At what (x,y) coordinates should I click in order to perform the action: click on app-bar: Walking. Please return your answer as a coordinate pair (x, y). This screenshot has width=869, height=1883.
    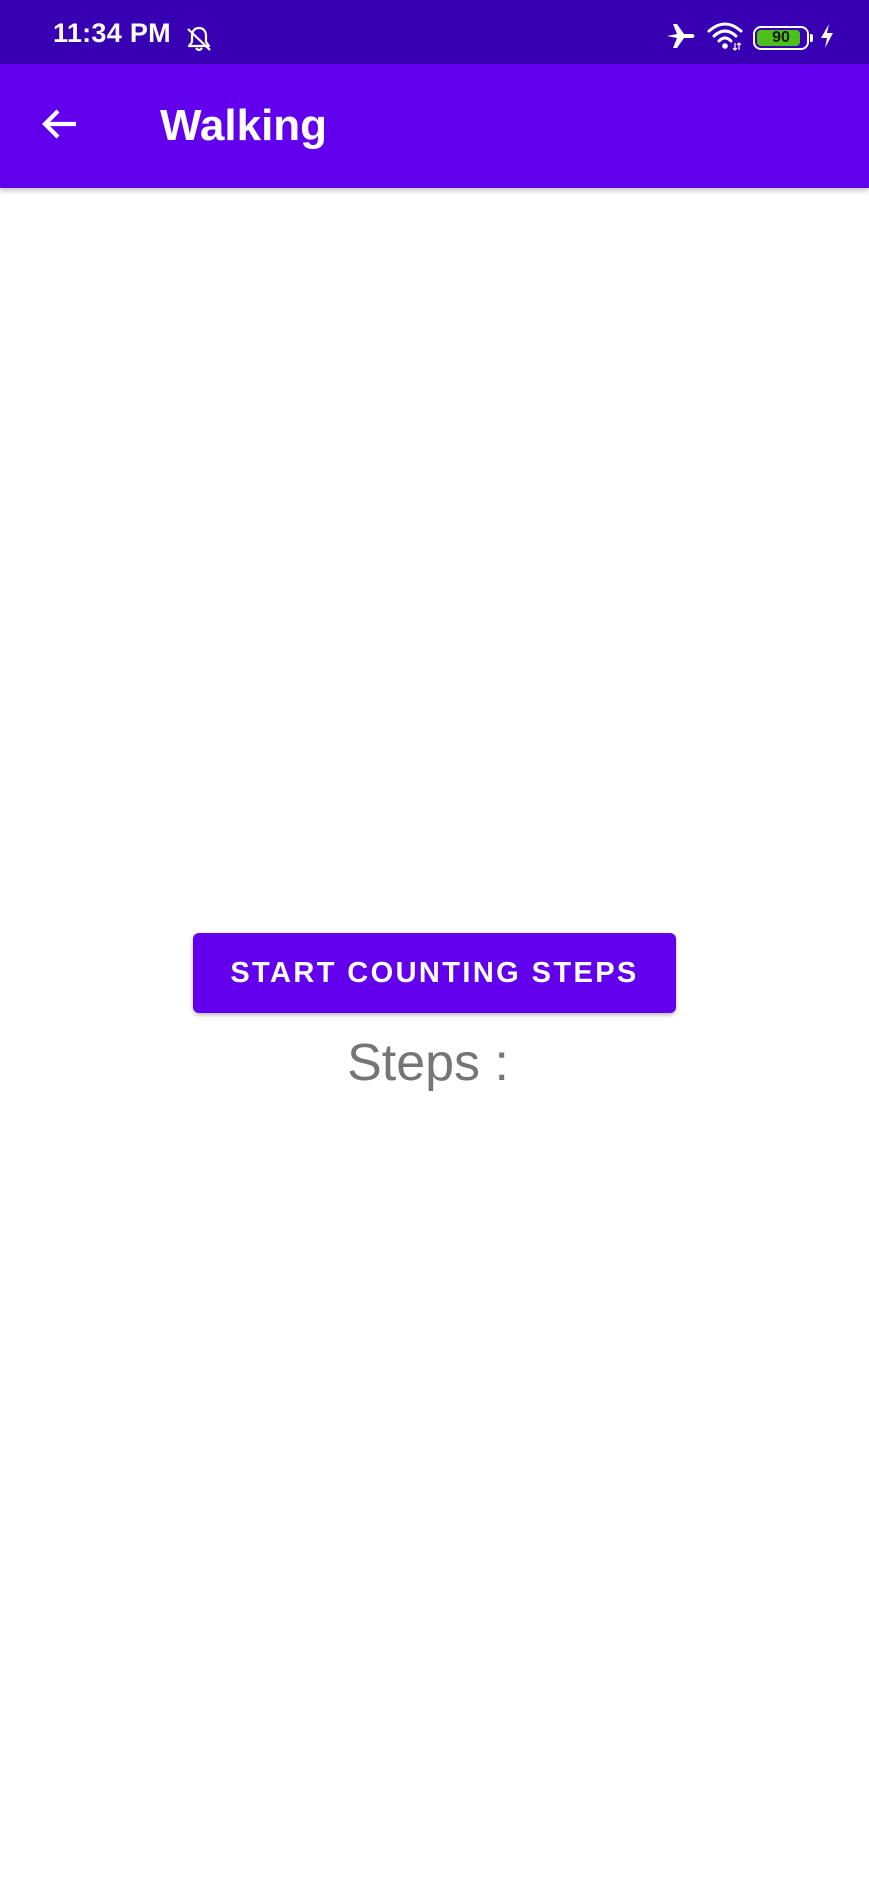
    Looking at the image, I should click on (434, 126).